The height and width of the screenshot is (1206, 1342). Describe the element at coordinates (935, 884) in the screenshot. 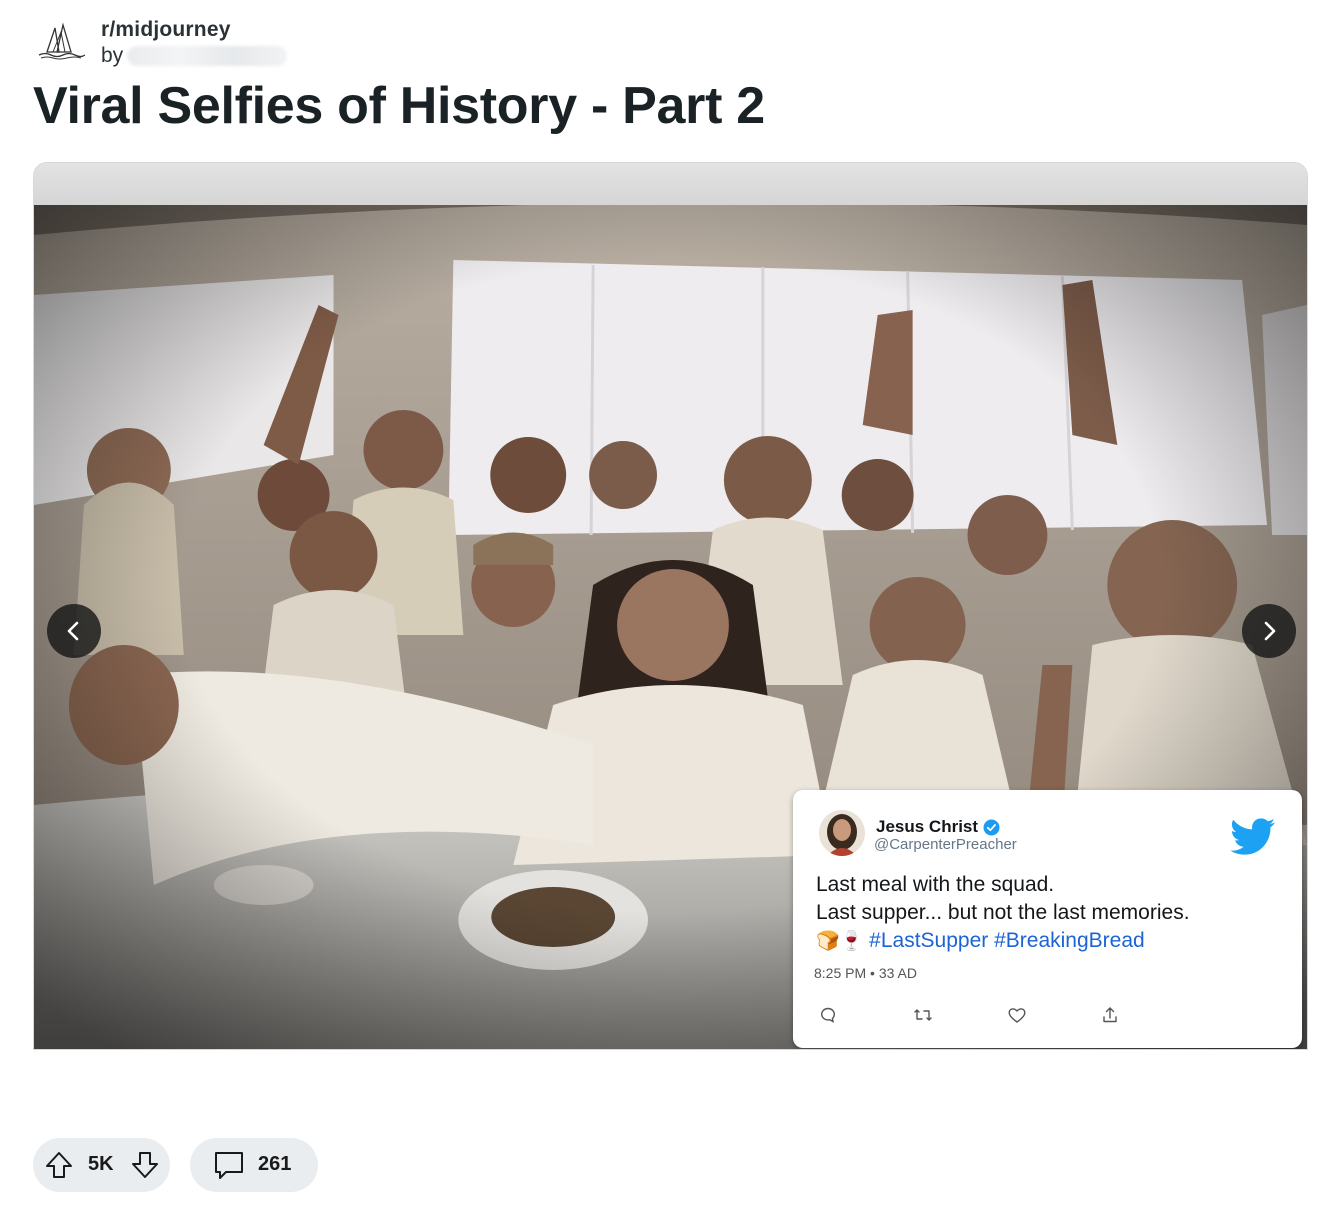

I see `tweet-line-1: Last meal with the squad.` at that location.